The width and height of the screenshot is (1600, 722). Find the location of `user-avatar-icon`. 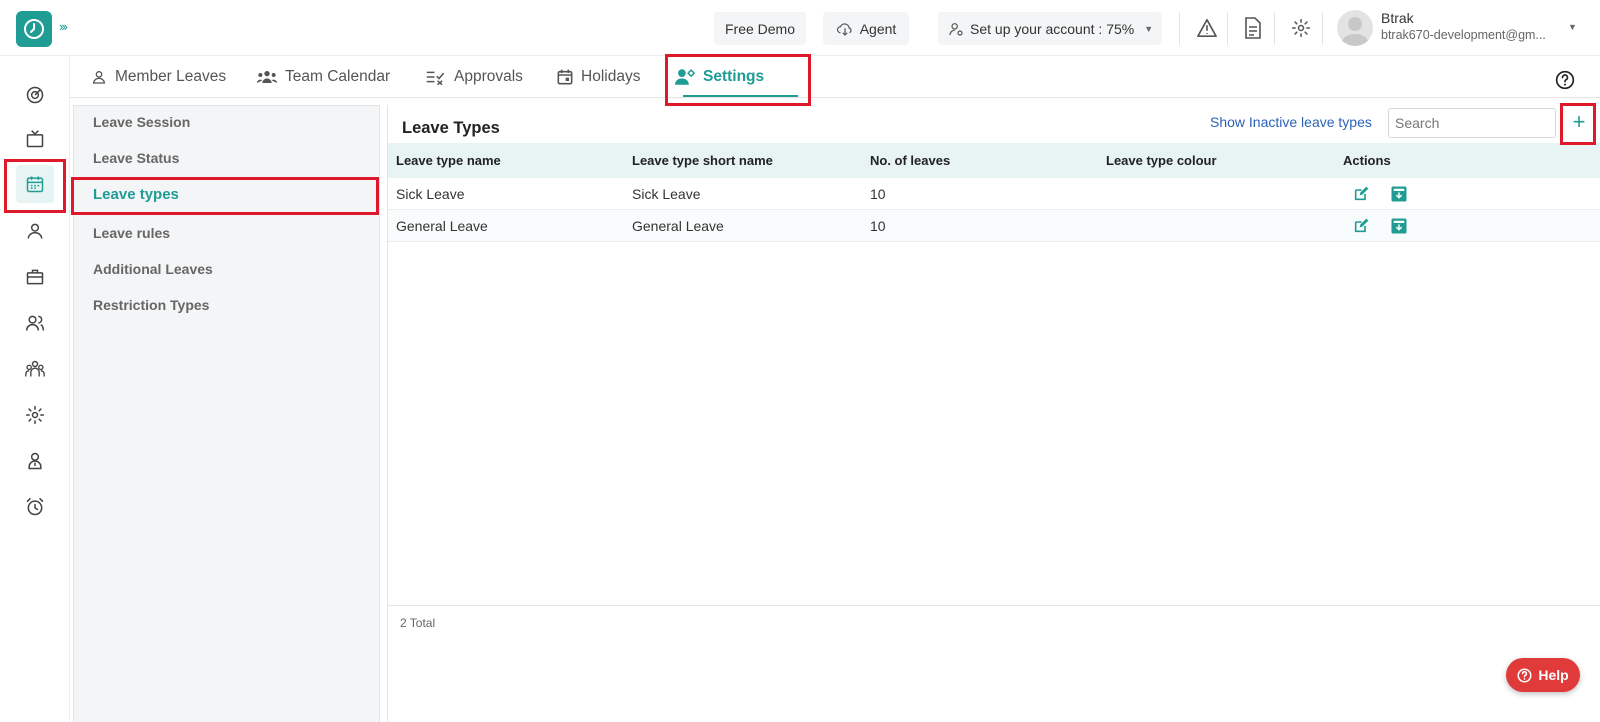

user-avatar-icon is located at coordinates (1355, 31).